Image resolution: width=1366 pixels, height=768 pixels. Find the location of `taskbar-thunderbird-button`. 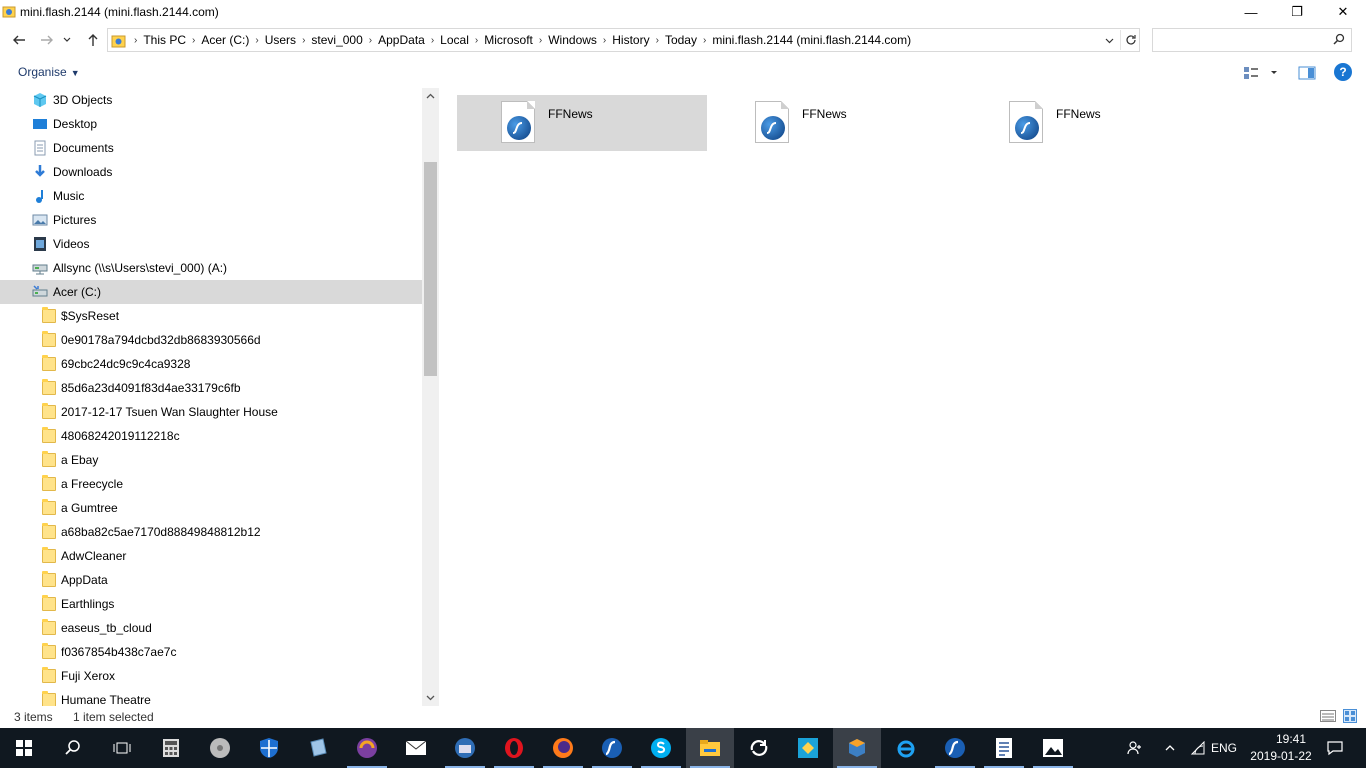

taskbar-thunderbird-button is located at coordinates (465, 748).